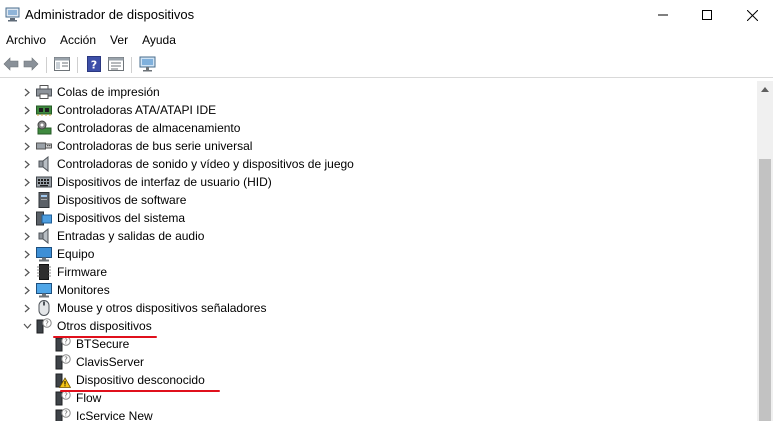 The width and height of the screenshot is (773, 421). What do you see at coordinates (110, 362) in the screenshot?
I see `tree-item-label: ClavisServer` at bounding box center [110, 362].